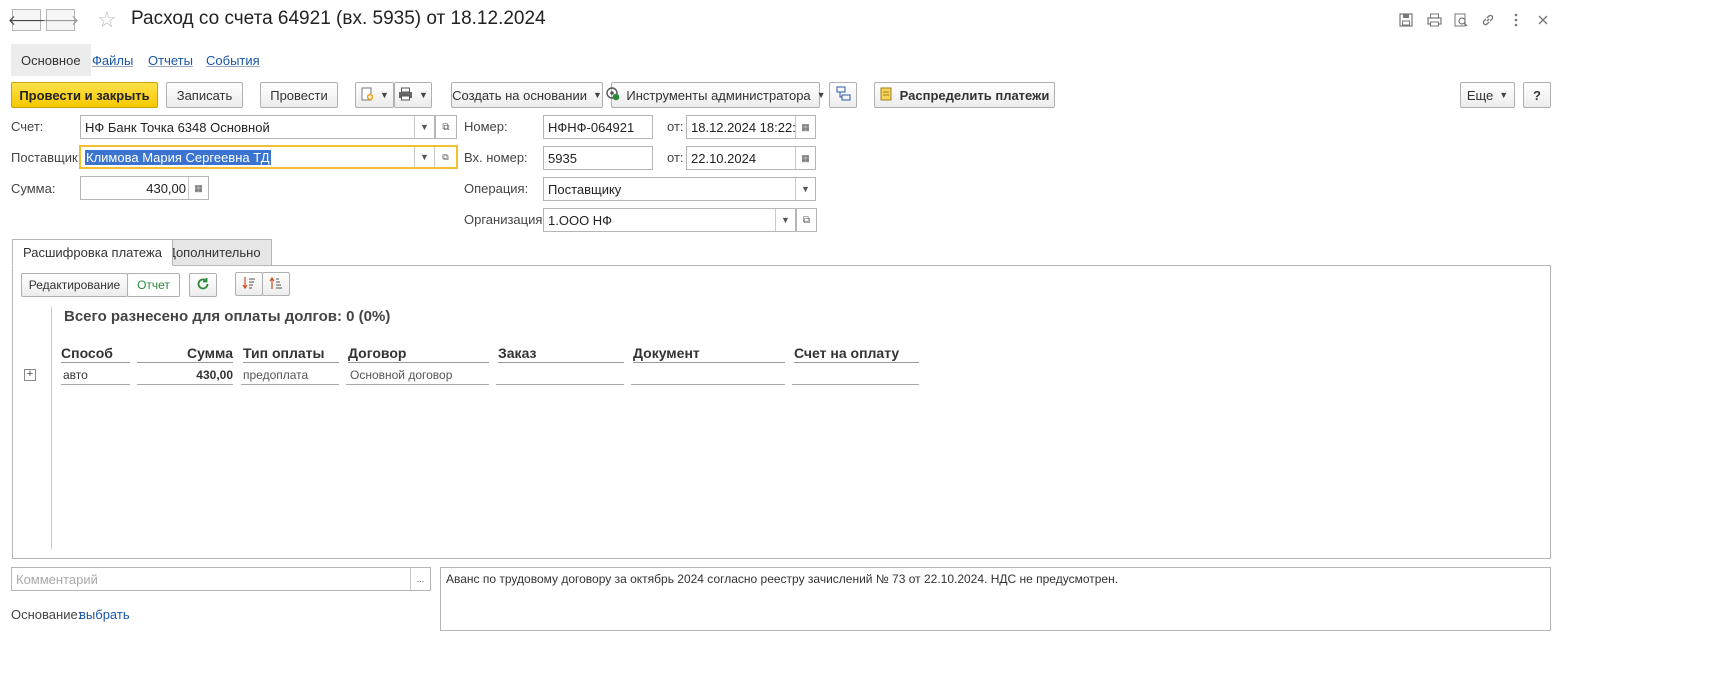  What do you see at coordinates (591, 127) in the screenshot?
I see `number-value: НФНФ-064921` at bounding box center [591, 127].